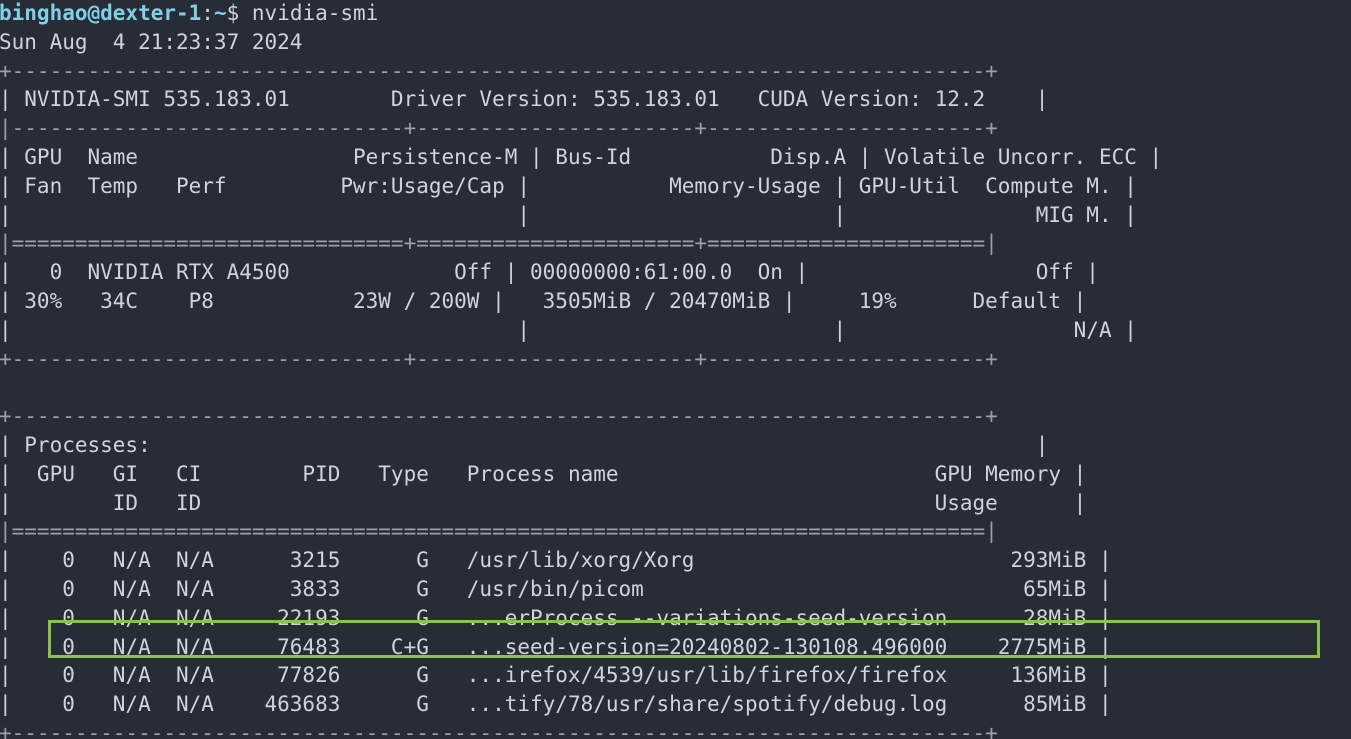  What do you see at coordinates (568, 329) in the screenshot?
I see `gpu-row: | | | N/A |` at bounding box center [568, 329].